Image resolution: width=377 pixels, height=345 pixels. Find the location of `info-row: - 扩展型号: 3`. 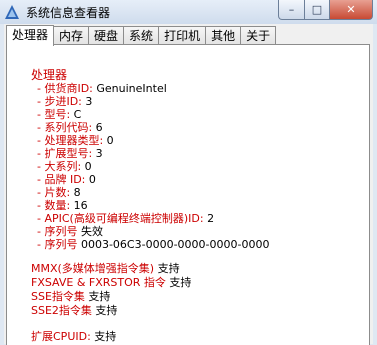

info-row: - 扩展型号: 3 is located at coordinates (70, 153).